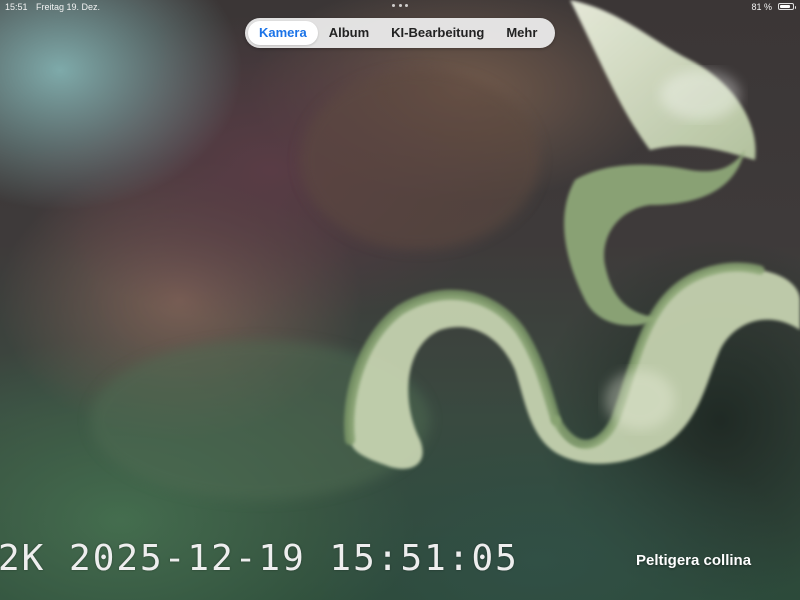 Image resolution: width=800 pixels, height=600 pixels. Describe the element at coordinates (437, 33) in the screenshot. I see `tab-ki-bearbeitung: KI-Bearbeitung` at that location.